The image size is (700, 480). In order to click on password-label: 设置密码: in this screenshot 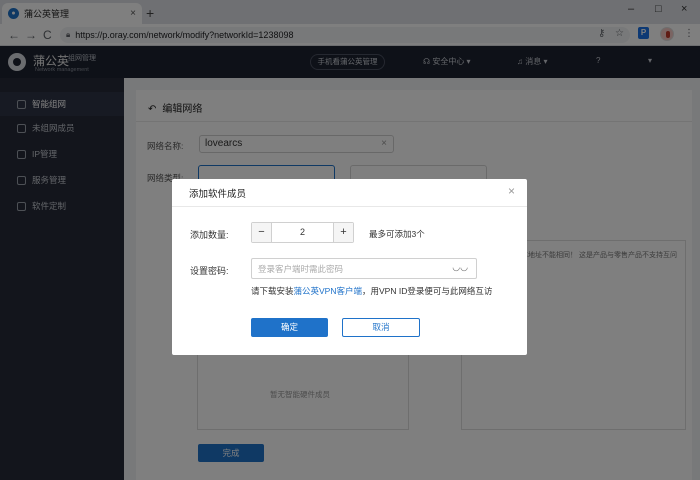, I will do `click(209, 271)`.